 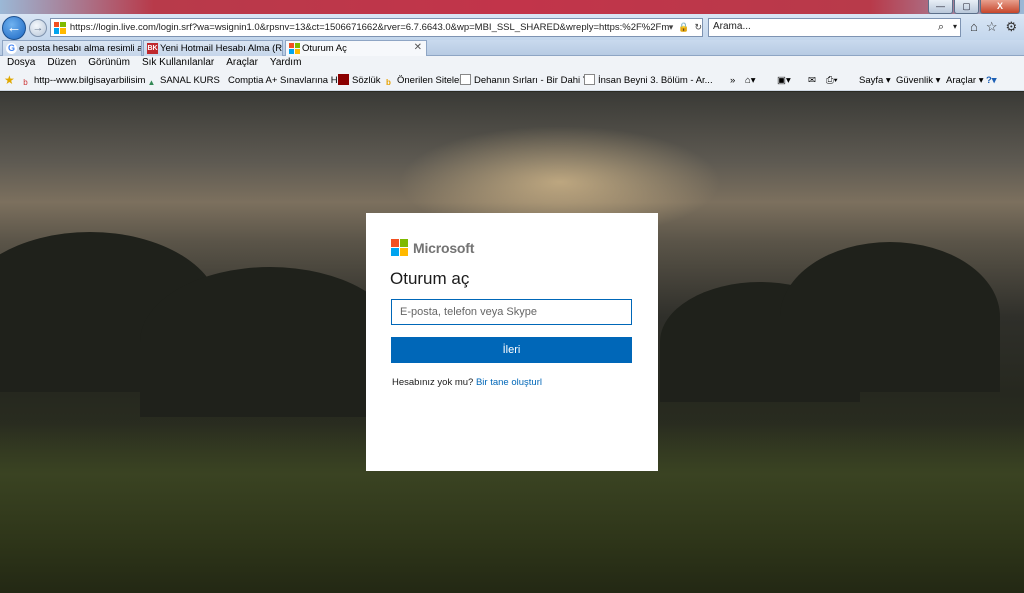 What do you see at coordinates (21, 63) in the screenshot?
I see `menu-dosya: Dosya` at bounding box center [21, 63].